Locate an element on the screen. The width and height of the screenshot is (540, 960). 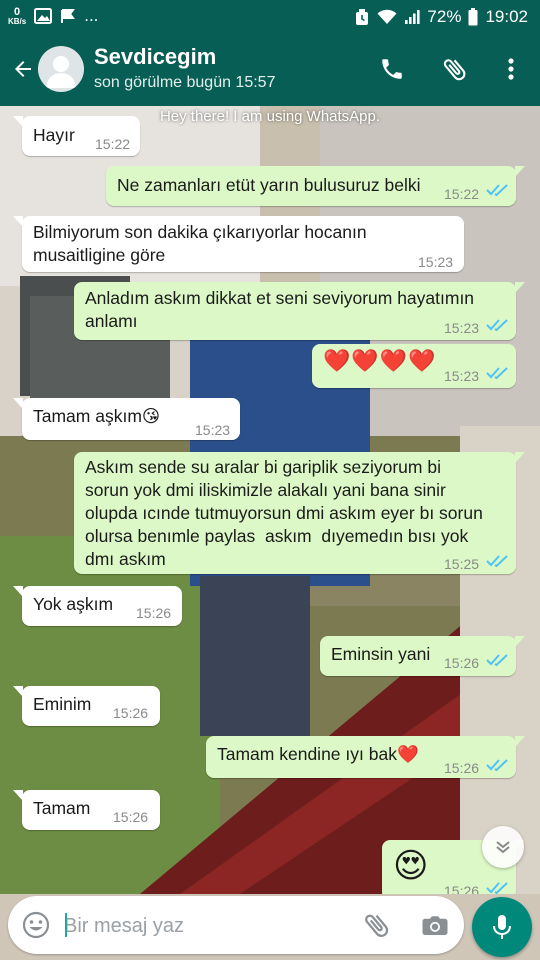
network-speed-value: 0 is located at coordinates (17, 11).